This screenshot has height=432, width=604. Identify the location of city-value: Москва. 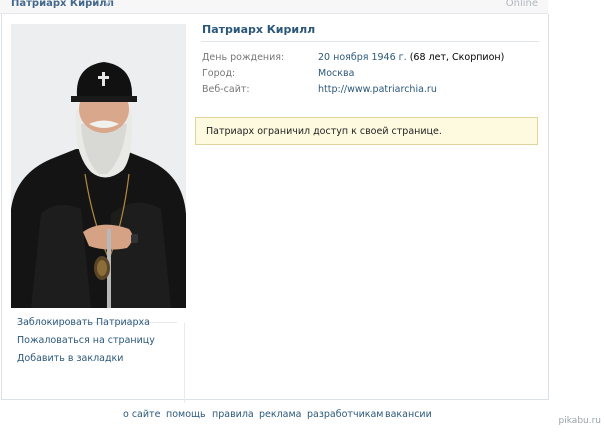
(336, 73).